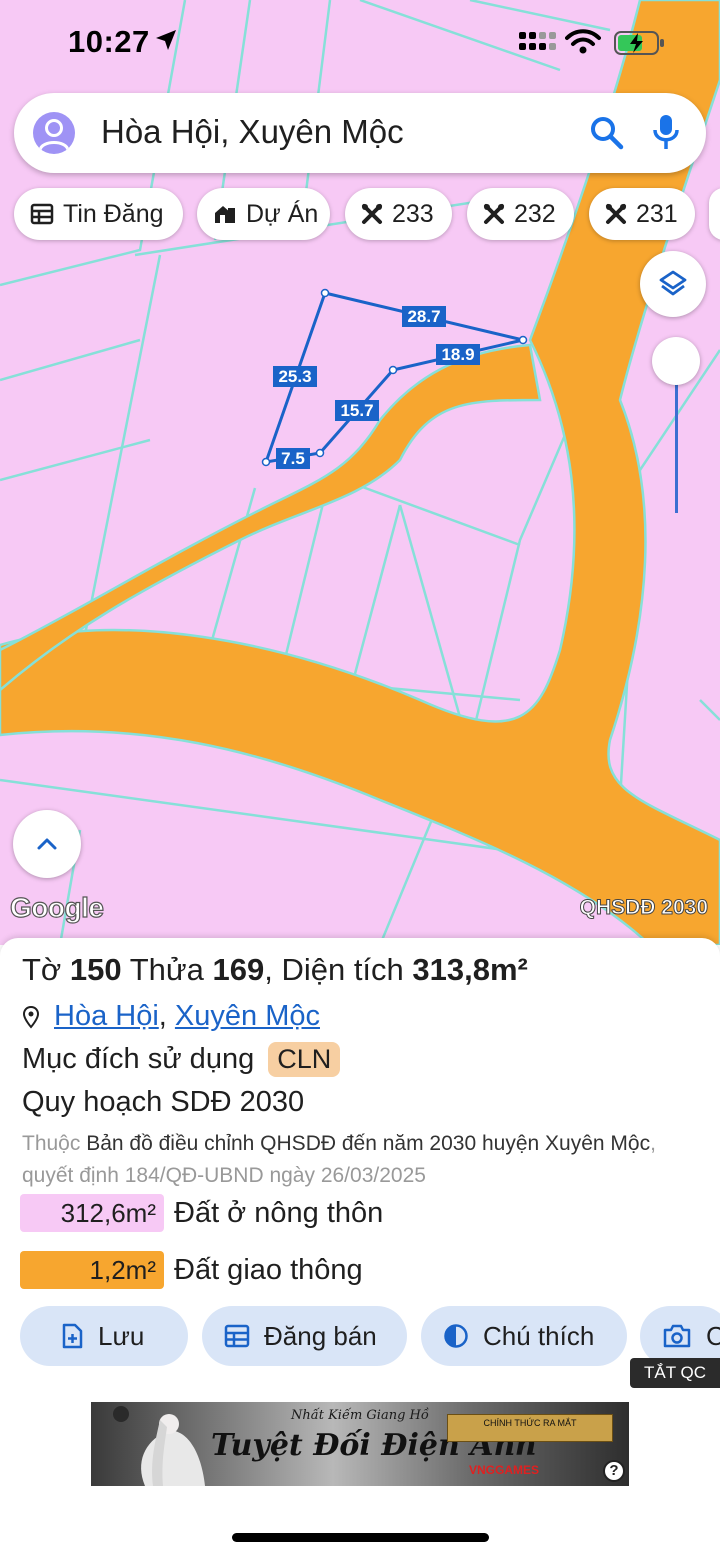 The height and width of the screenshot is (1557, 720). I want to click on search-bar: Hòa Hội, Xuyên Mộc, so click(360, 133).